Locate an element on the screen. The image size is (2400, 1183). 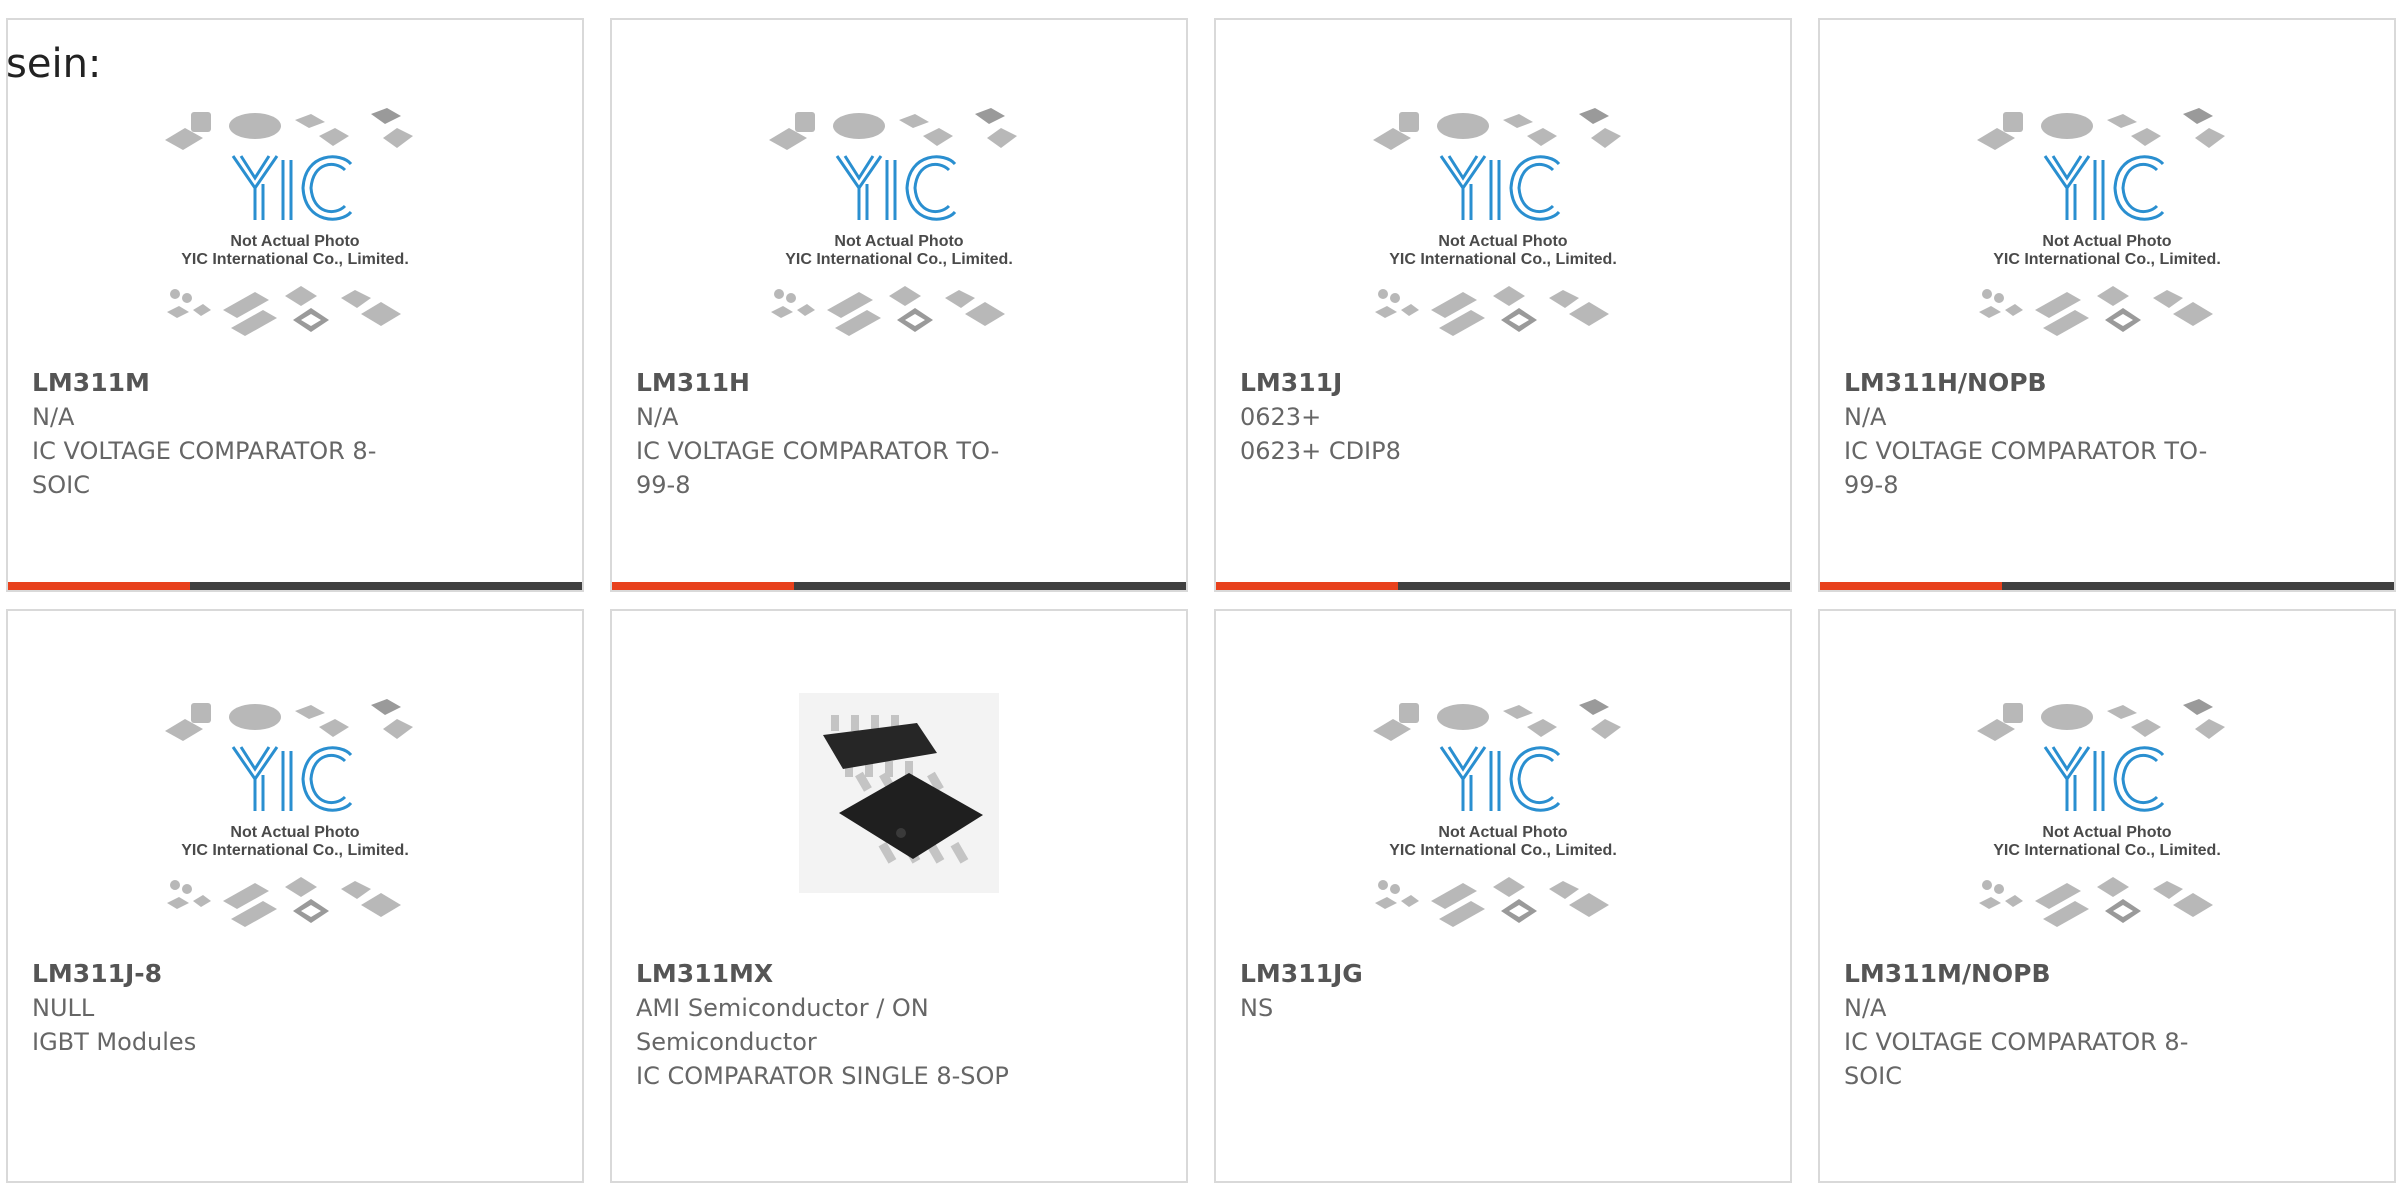
part-number-link: LM311MX is located at coordinates (836, 974).